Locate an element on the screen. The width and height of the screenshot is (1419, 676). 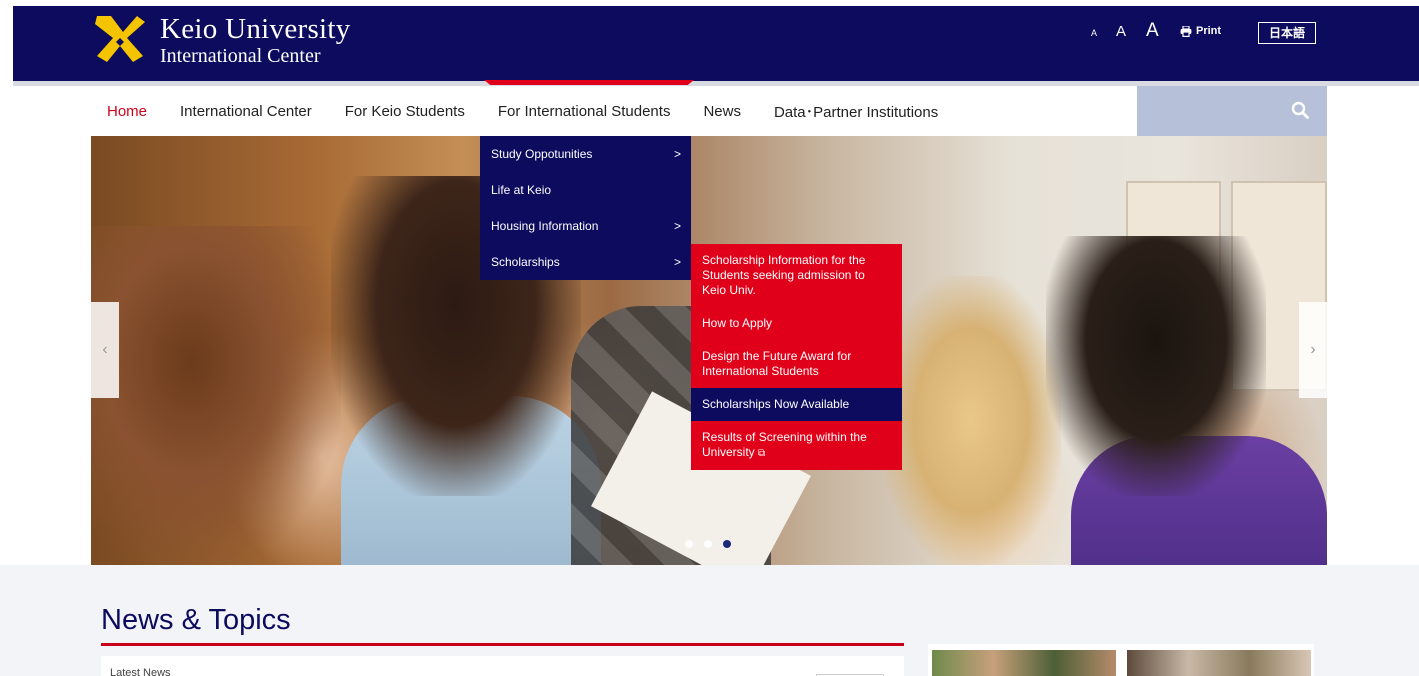
print-button: Print is located at coordinates (1200, 31).